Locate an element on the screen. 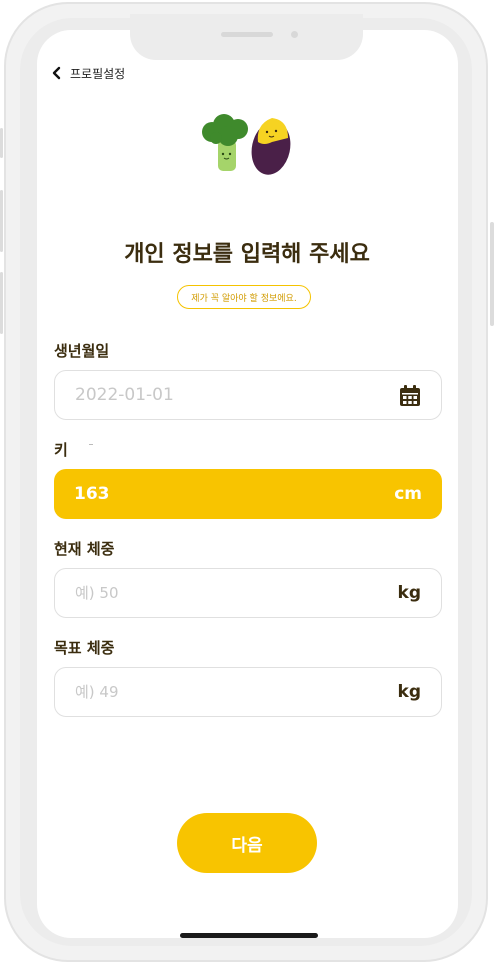  birth-placeholder: 2022-01-01 is located at coordinates (124, 395).